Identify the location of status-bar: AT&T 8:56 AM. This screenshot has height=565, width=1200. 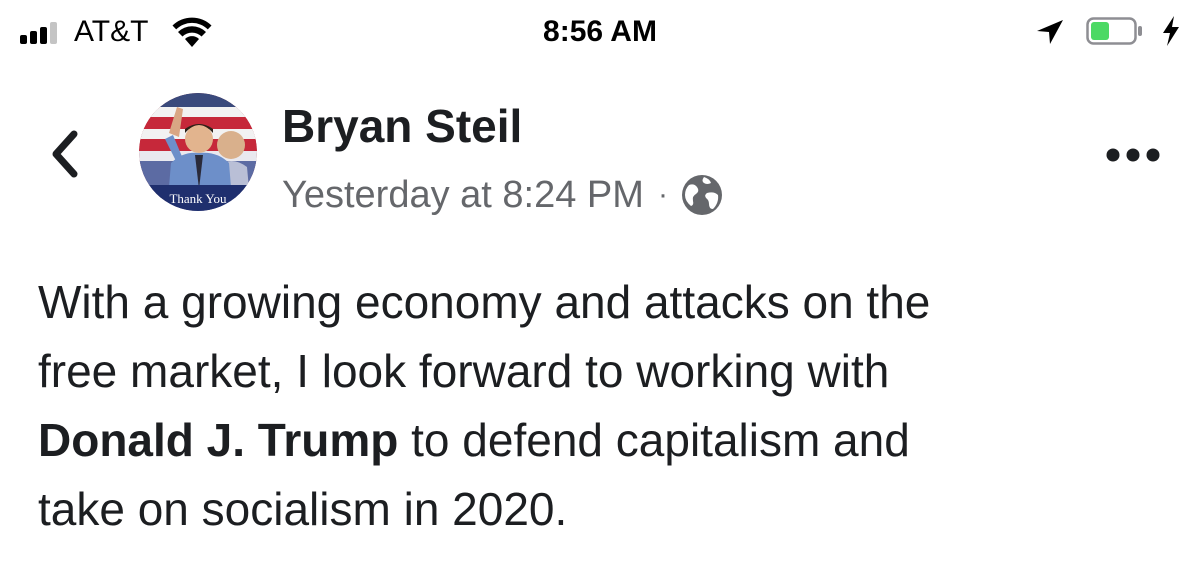
(600, 32).